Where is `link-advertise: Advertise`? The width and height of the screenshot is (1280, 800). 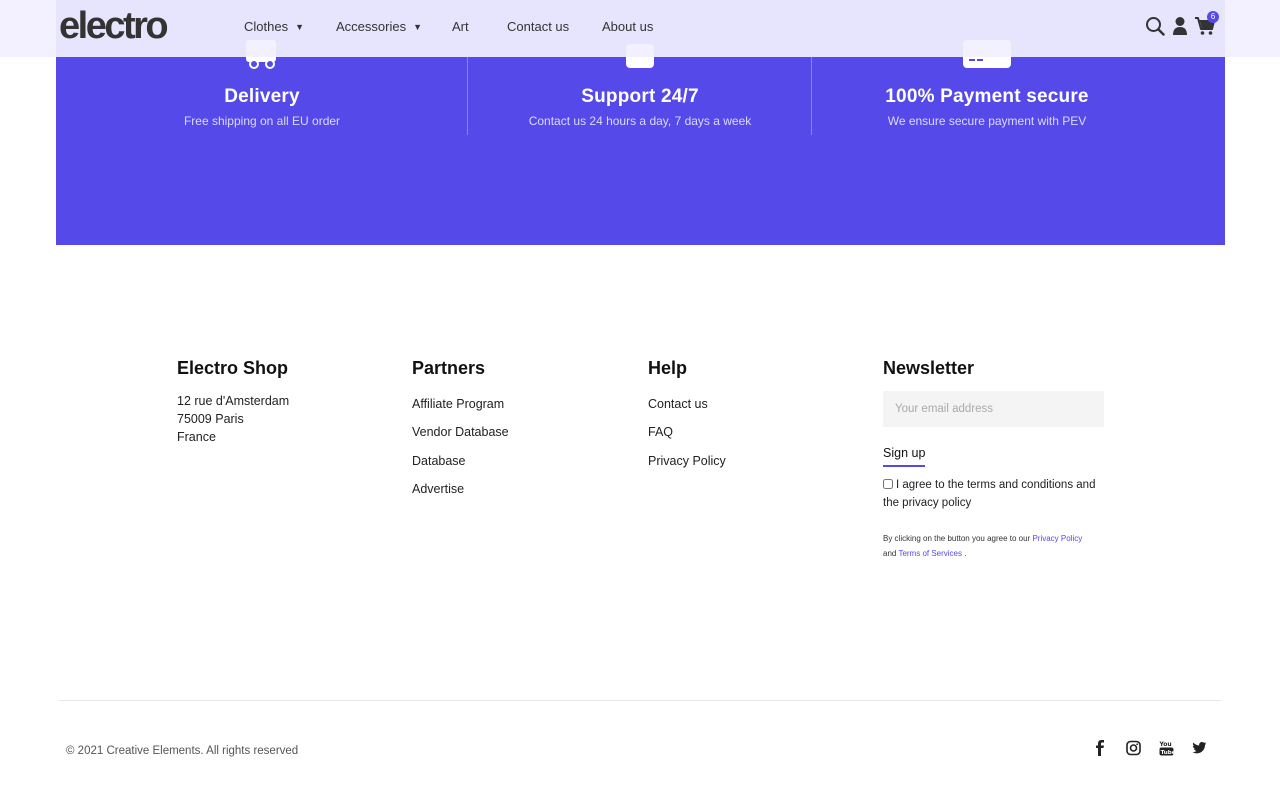
link-advertise: Advertise is located at coordinates (438, 489).